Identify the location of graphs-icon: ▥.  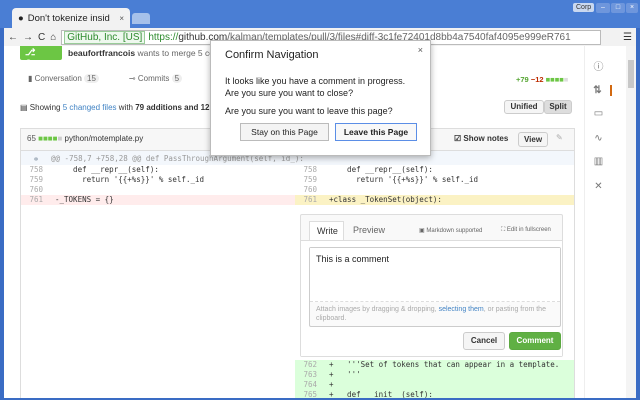
(598, 161).